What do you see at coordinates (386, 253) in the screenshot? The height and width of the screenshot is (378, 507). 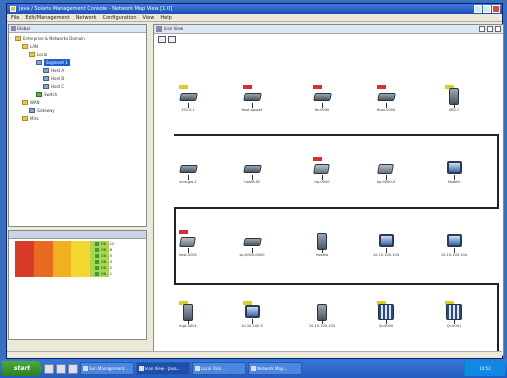 I see `device-node: 10.10.100.103` at bounding box center [386, 253].